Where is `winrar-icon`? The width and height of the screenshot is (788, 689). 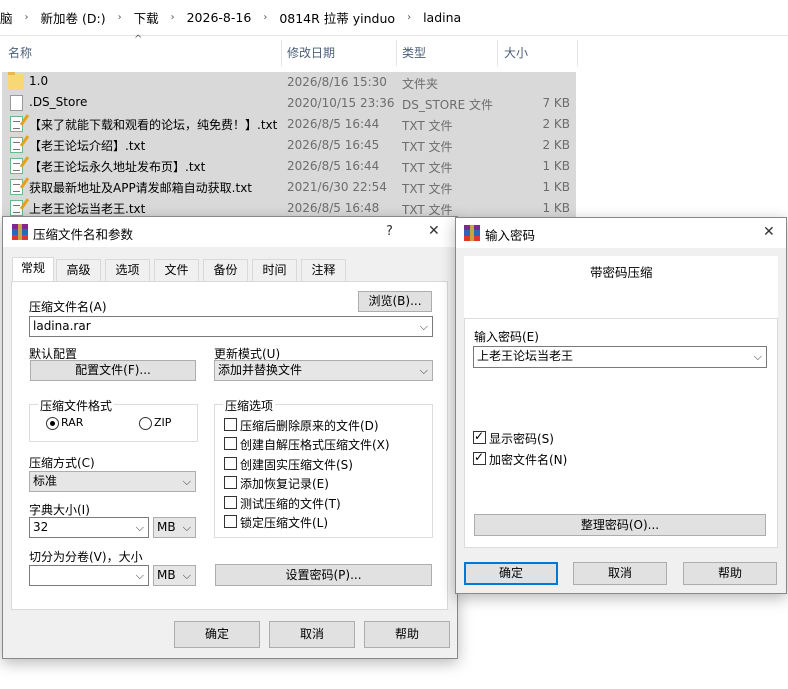 winrar-icon is located at coordinates (20, 232).